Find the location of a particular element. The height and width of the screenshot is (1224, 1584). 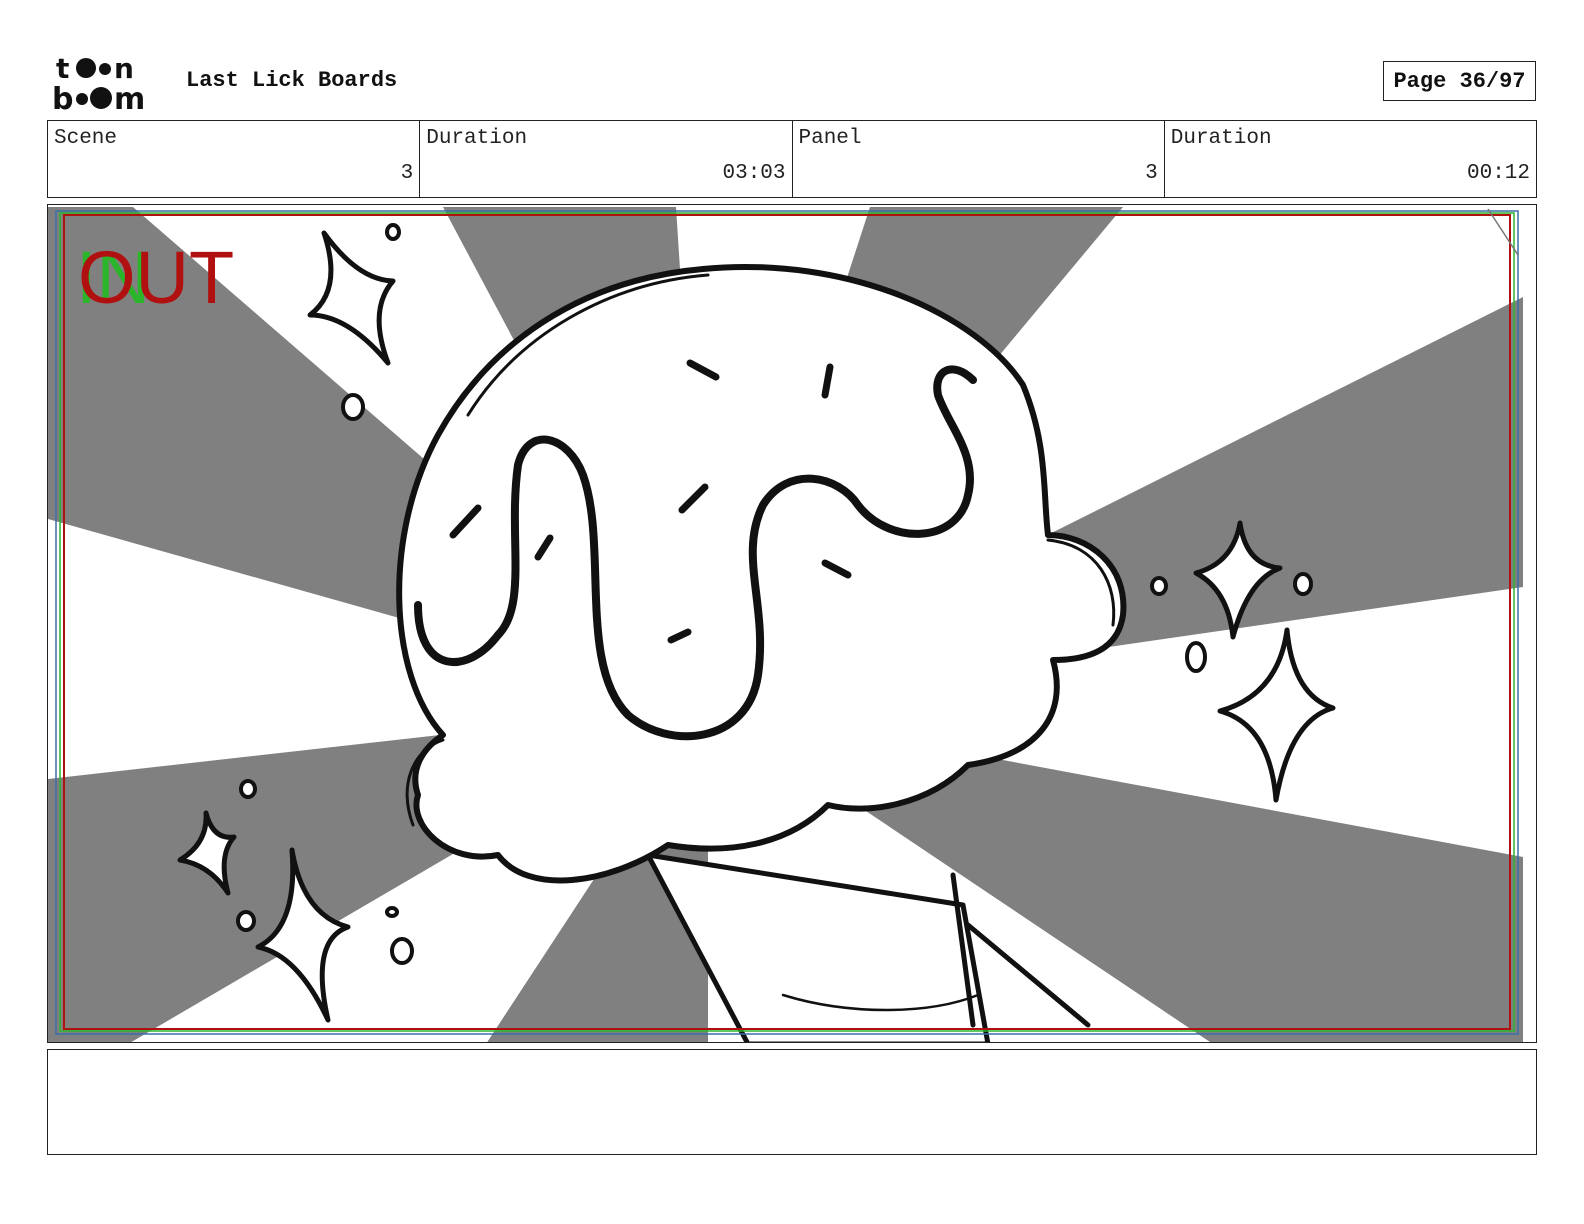

panel-value: 3 is located at coordinates (1151, 173).